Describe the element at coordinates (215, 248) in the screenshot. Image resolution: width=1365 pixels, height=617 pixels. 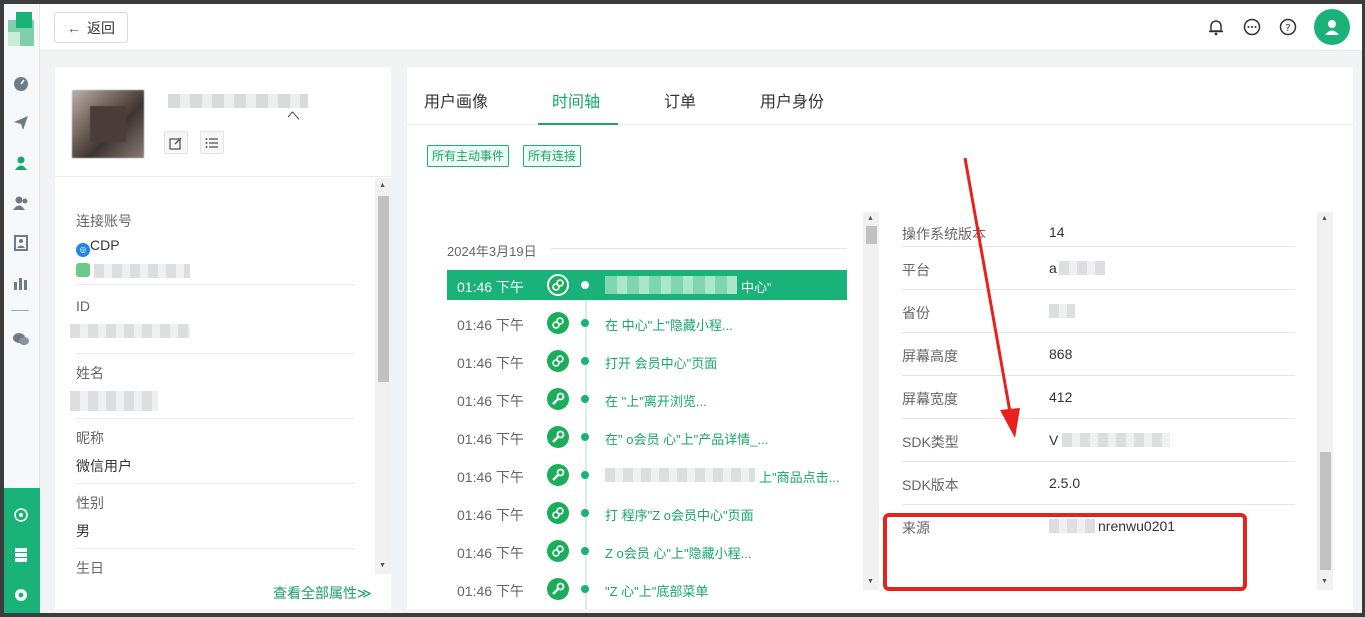
I see `attribute-connected-account: 连接账号 ◎ CDP` at that location.